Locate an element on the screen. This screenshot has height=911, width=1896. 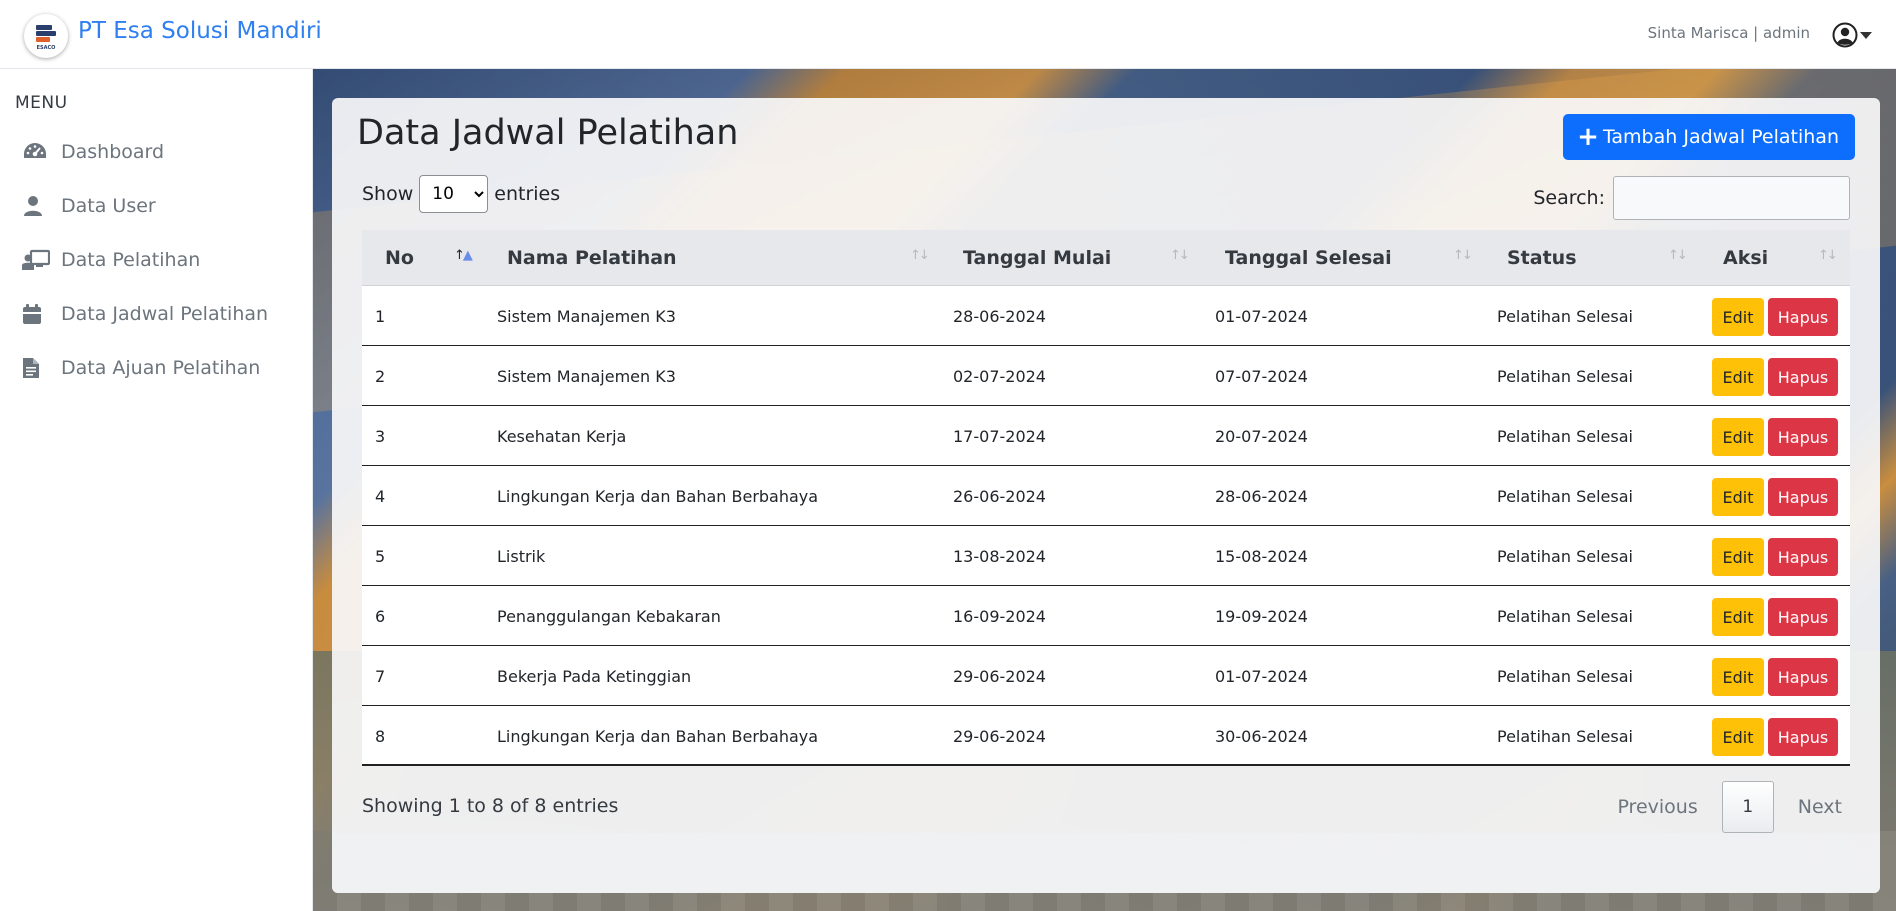
cell-mulai: 29-06-2024 is located at coordinates (999, 736).